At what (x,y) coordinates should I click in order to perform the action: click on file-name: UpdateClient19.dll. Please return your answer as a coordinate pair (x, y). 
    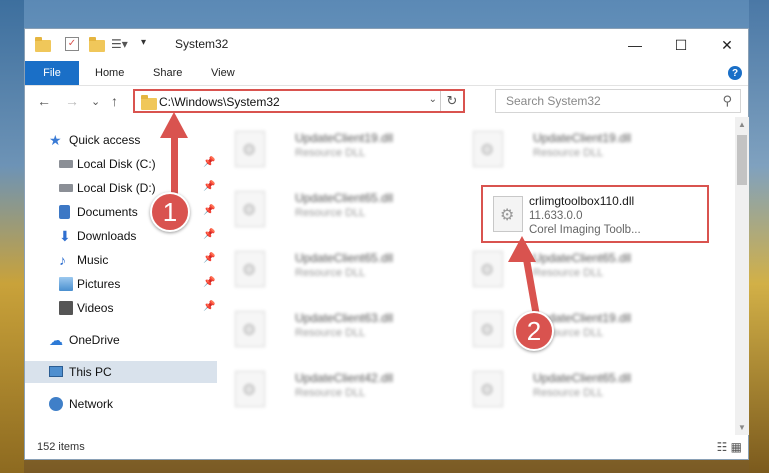
    Looking at the image, I should click on (582, 138).